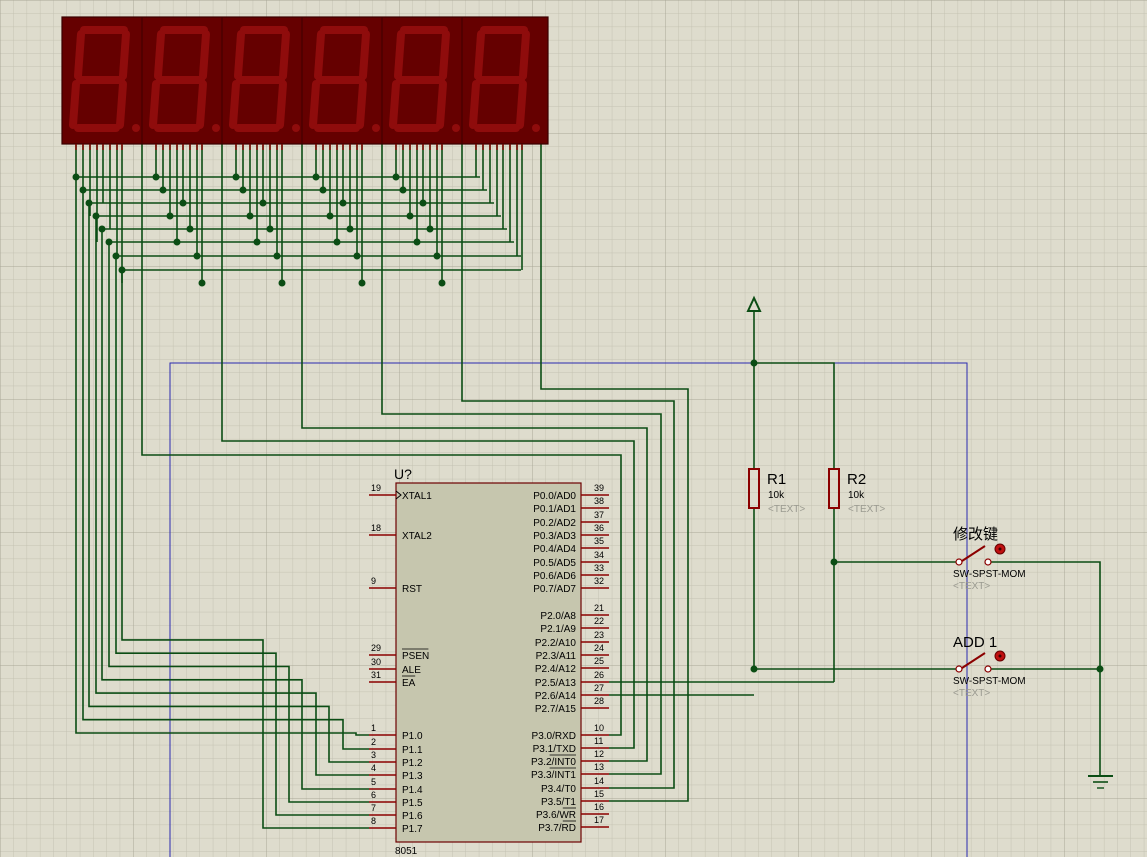 This screenshot has height=857, width=1147. What do you see at coordinates (599, 781) in the screenshot?
I see `pin-number: 14` at bounding box center [599, 781].